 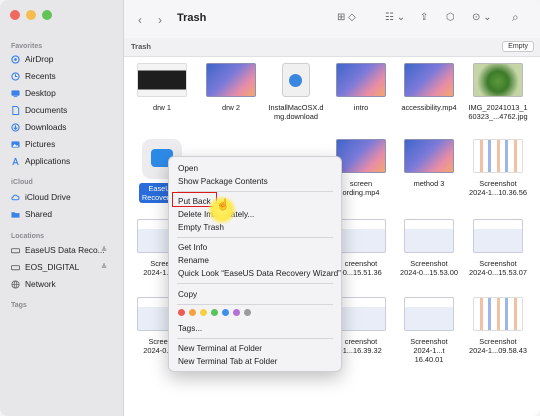 I want to click on file-name: Screenshot 2024-1...10.36.56, so click(x=498, y=188).